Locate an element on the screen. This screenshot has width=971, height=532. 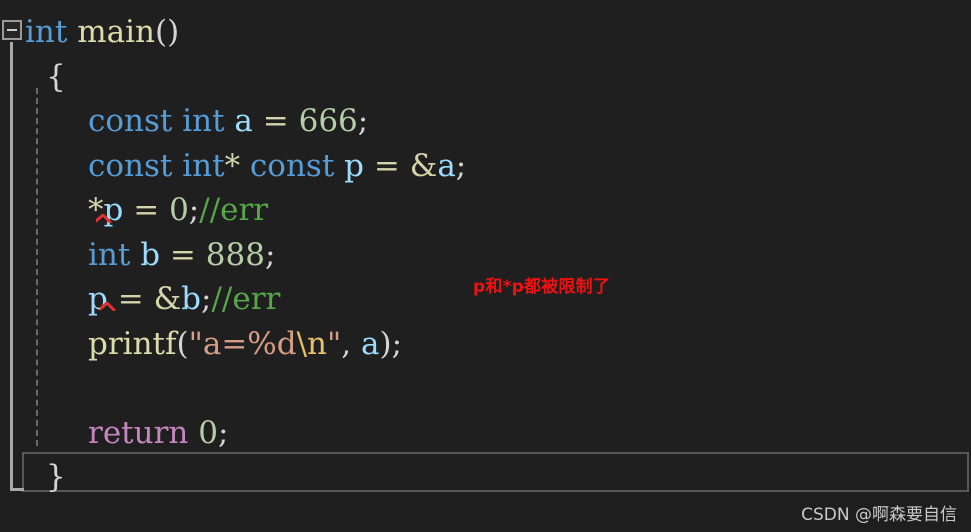
code-line-content: return 0; is located at coordinates (114, 433).